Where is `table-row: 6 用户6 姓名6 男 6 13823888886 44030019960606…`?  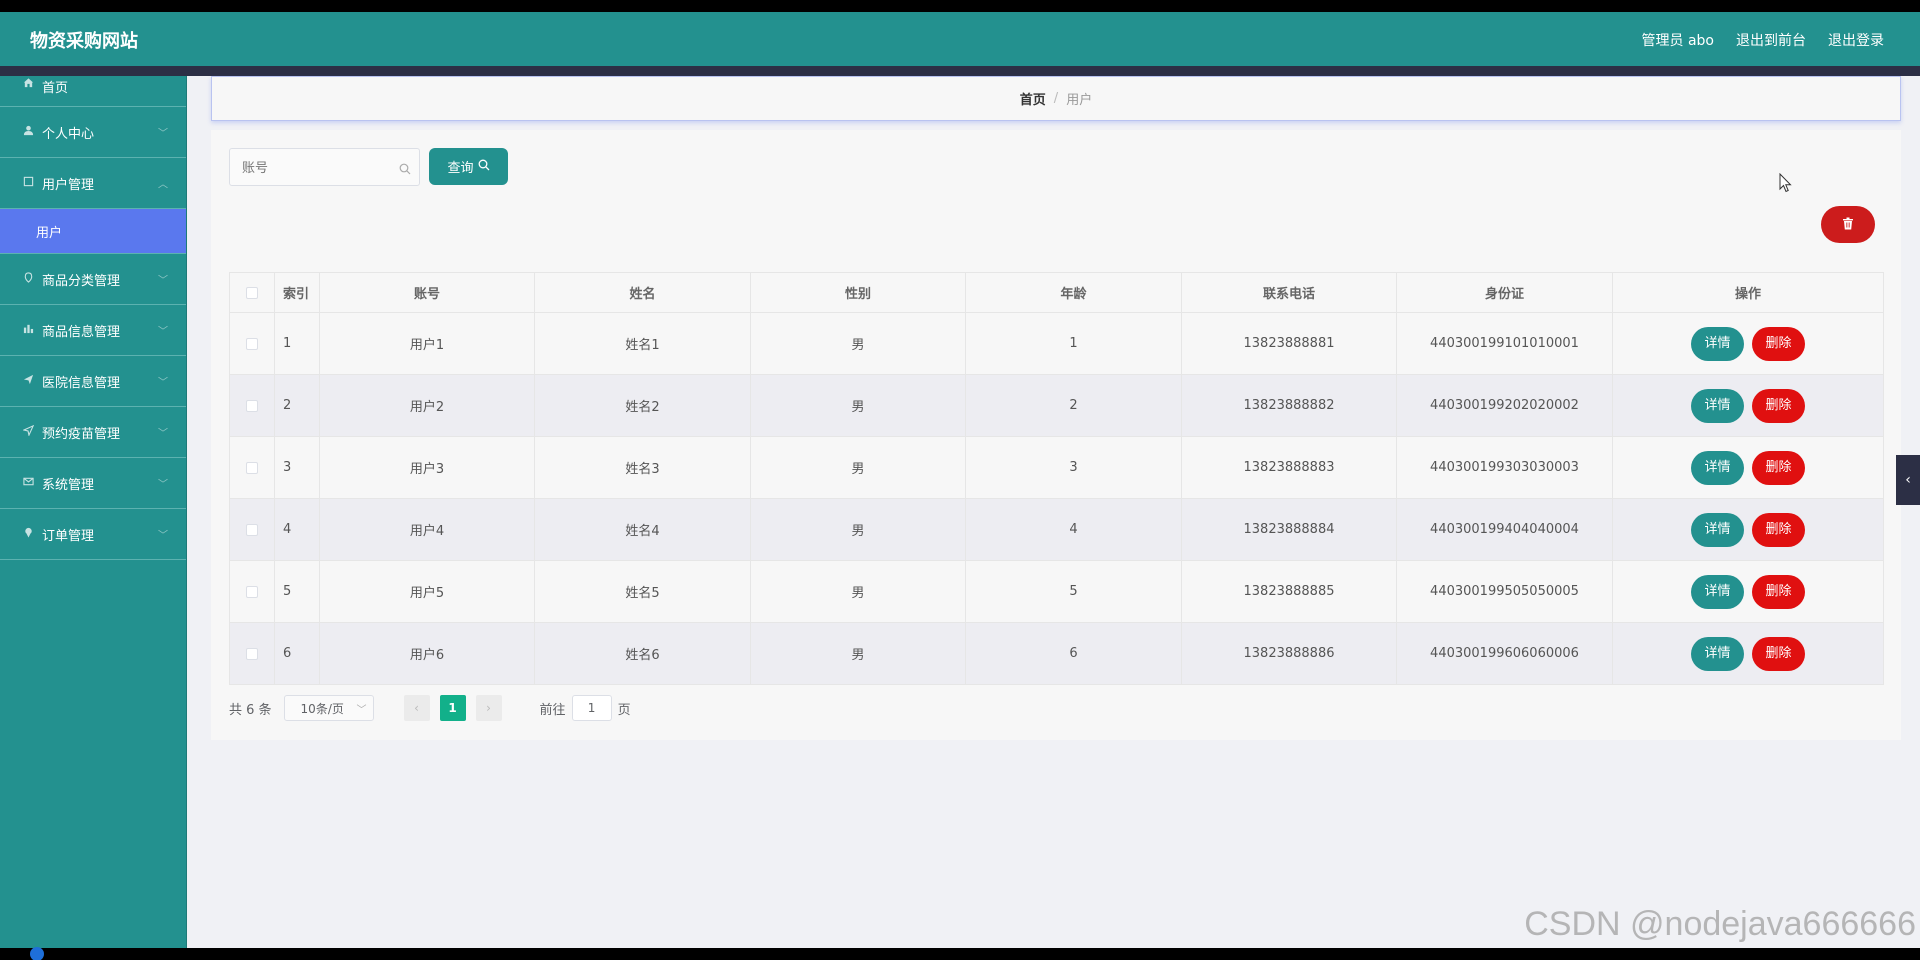 table-row: 6 用户6 姓名6 男 6 13823888886 44030019960606… is located at coordinates (1056, 653).